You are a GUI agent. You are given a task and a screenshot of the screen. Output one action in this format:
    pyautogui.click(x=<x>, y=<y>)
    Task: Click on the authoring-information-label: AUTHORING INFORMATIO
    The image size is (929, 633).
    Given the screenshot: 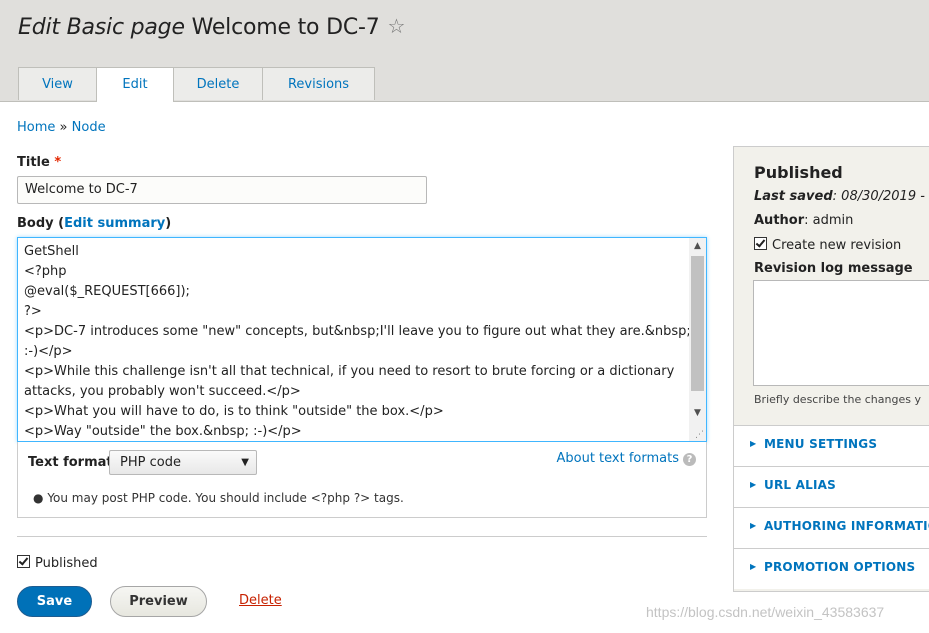 What is the action you would take?
    pyautogui.click(x=846, y=526)
    